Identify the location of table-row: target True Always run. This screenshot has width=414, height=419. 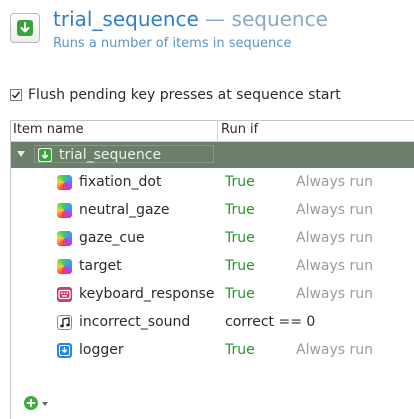
(212, 267).